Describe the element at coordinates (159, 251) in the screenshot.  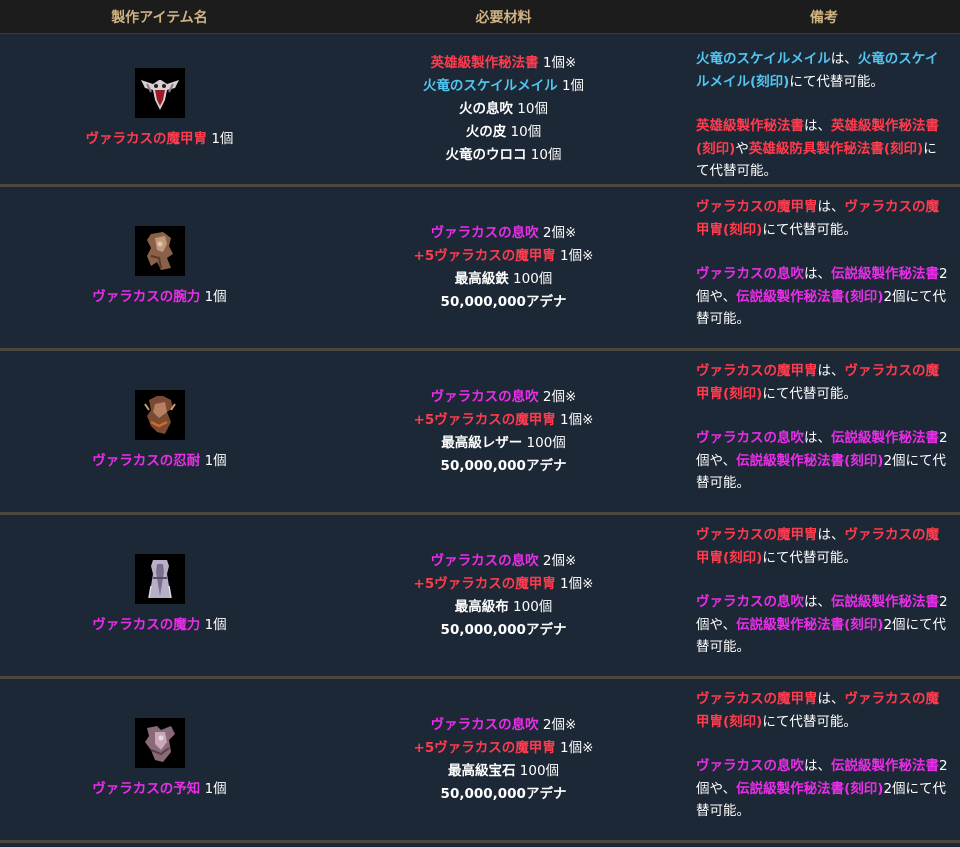
I see `gauntlet-icon` at that location.